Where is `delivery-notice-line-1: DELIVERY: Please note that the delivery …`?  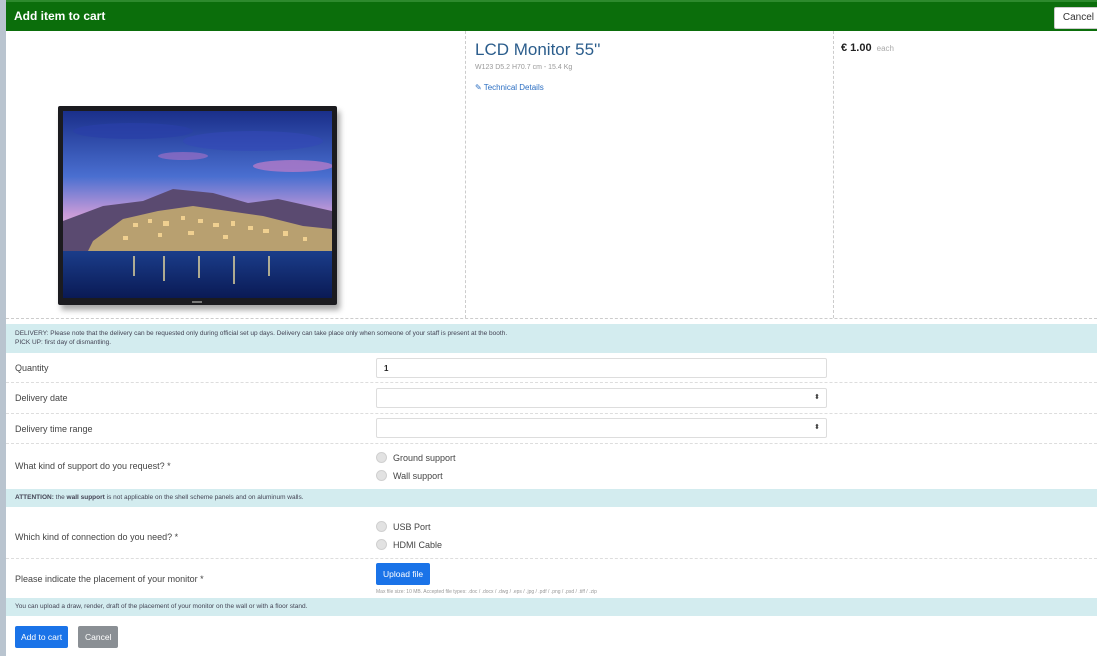
delivery-notice-line-1: DELIVERY: Please note that the delivery … is located at coordinates (261, 333).